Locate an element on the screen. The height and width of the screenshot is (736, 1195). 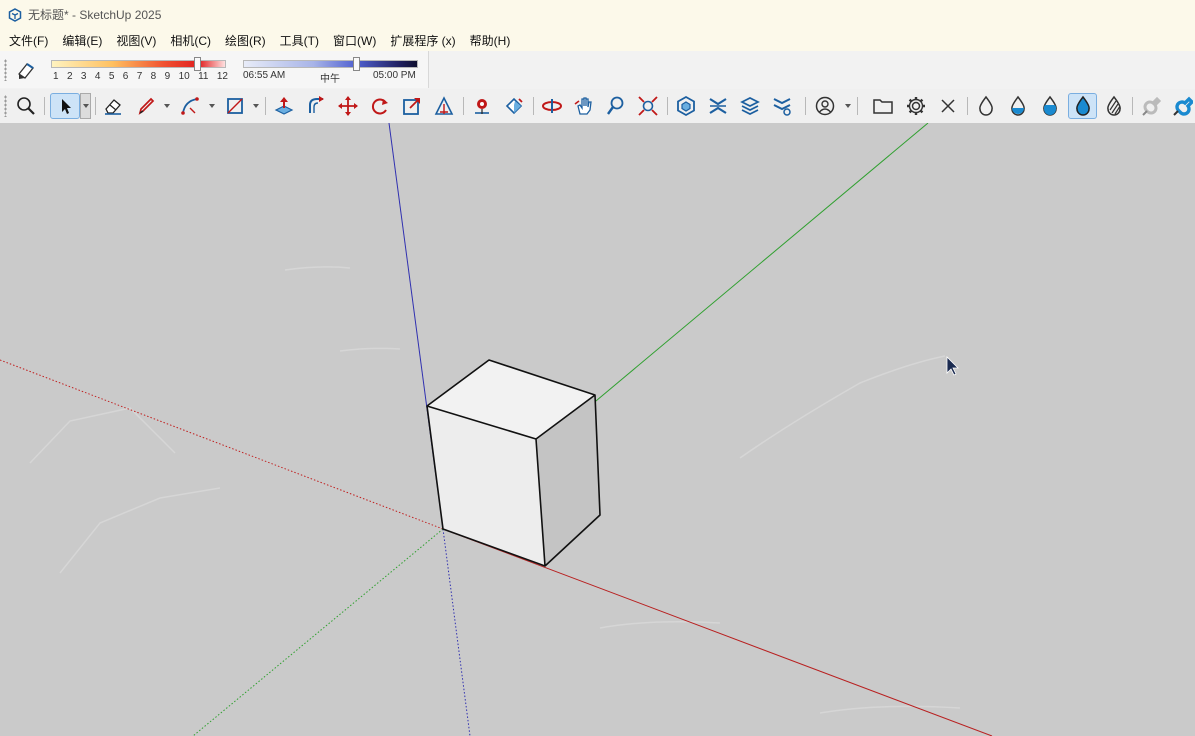
snap-button is located at coordinates (1182, 106).